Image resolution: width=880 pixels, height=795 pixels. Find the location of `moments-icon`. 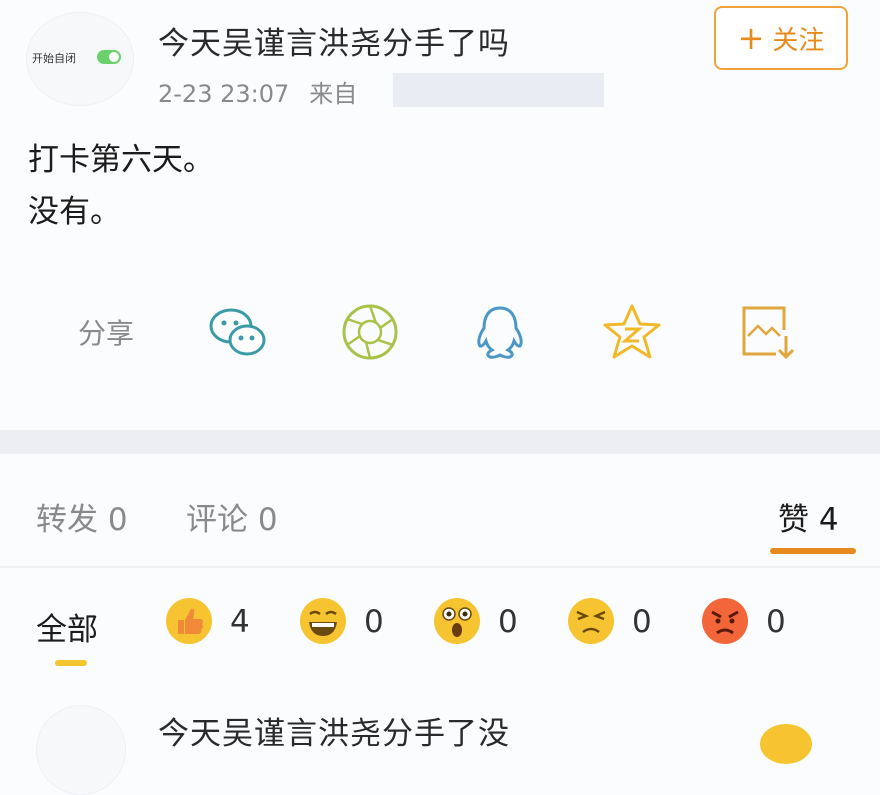

moments-icon is located at coordinates (370, 332).